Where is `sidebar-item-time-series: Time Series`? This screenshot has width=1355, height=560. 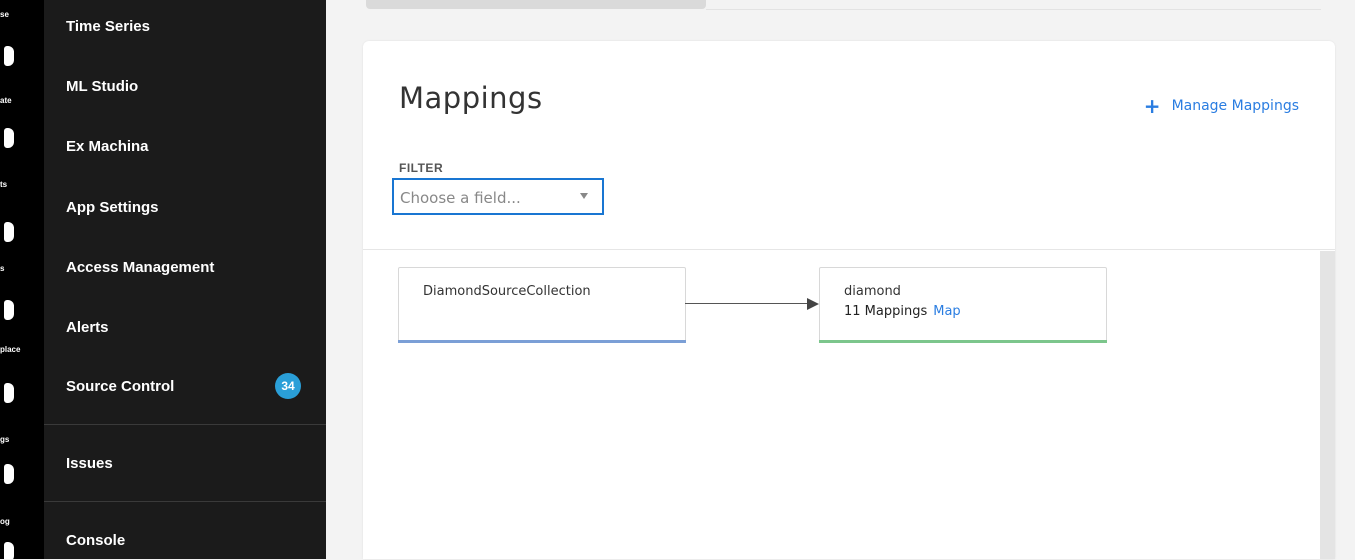 sidebar-item-time-series: Time Series is located at coordinates (185, 26).